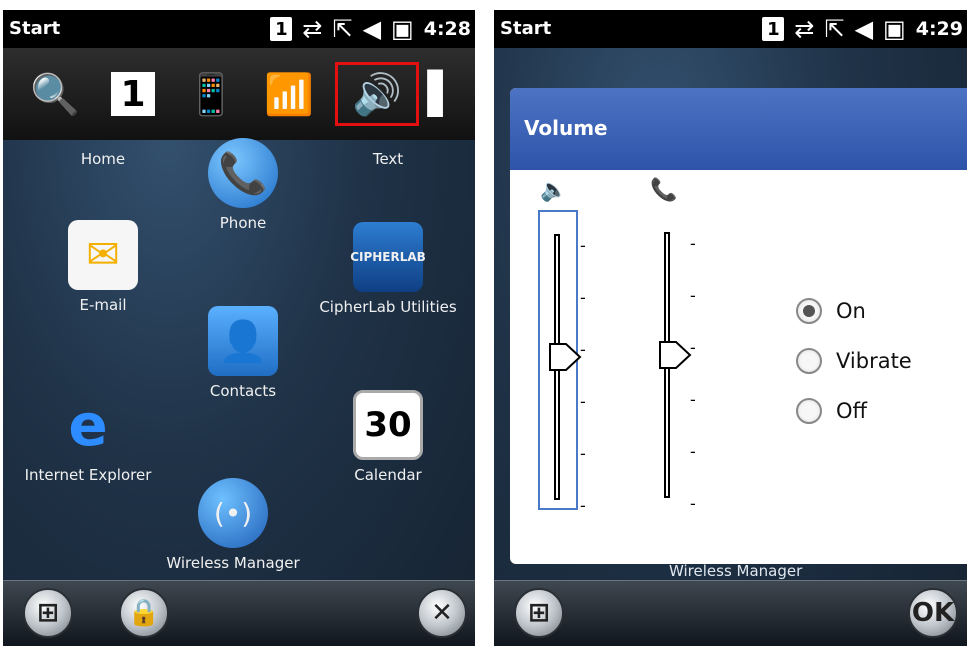  Describe the element at coordinates (831, 411) in the screenshot. I see `radio-off: Off` at that location.